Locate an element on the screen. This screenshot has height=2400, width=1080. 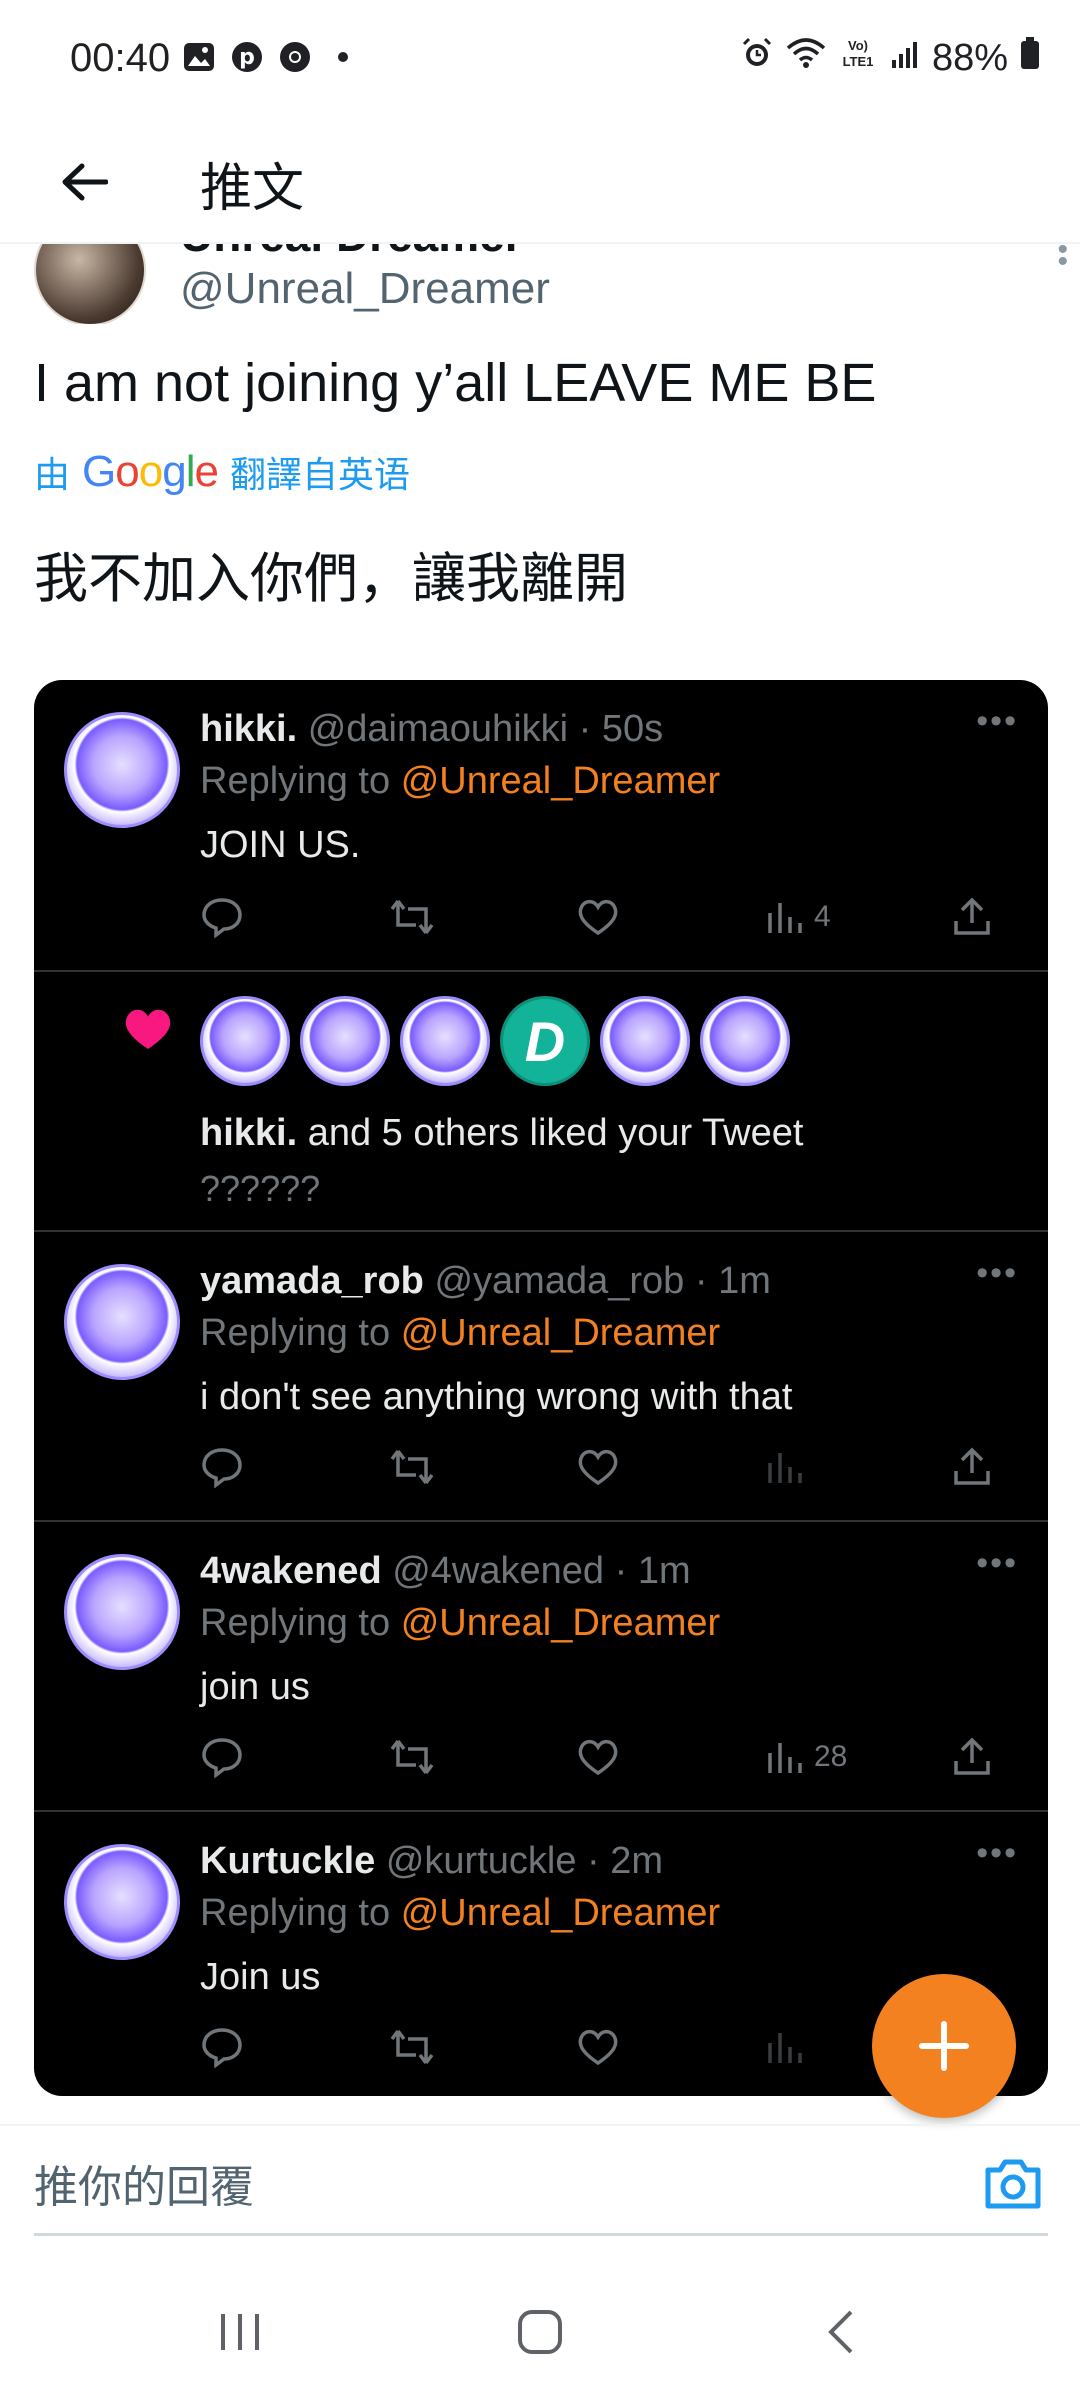
volte-icon: Vo) LTE1 is located at coordinates (858, 58).